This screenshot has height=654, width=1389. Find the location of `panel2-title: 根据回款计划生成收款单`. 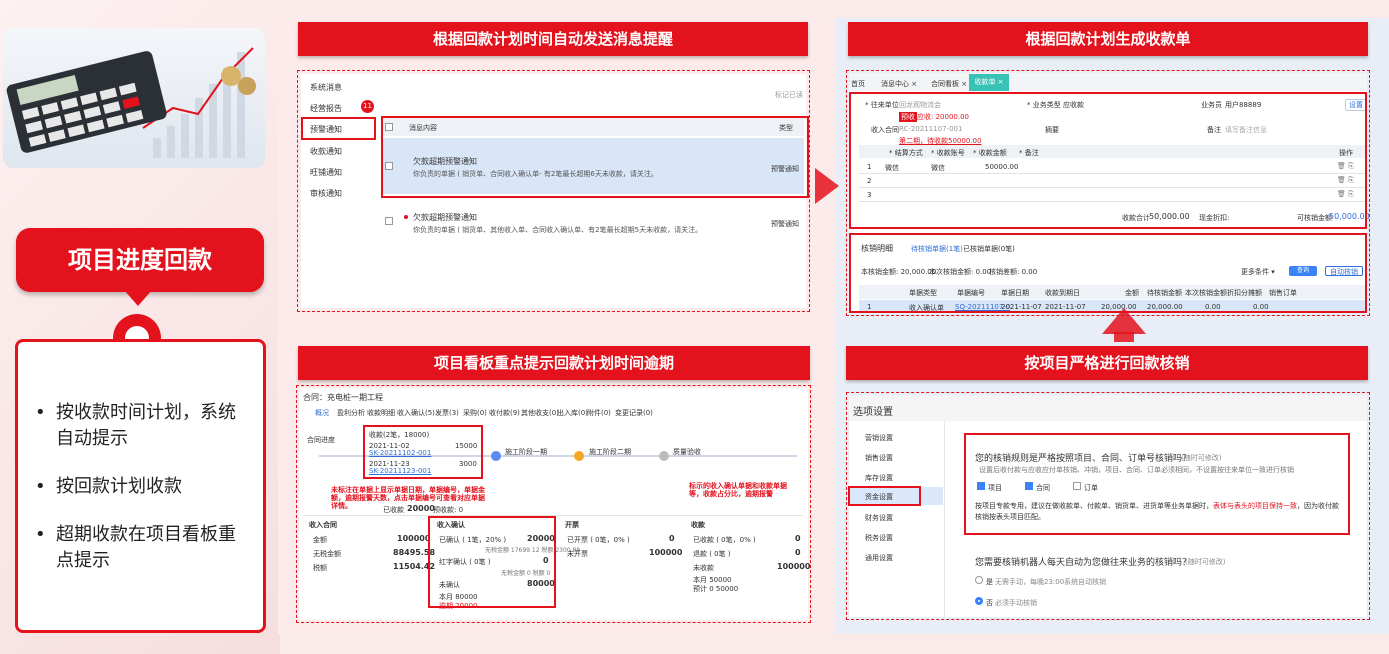

panel2-title: 根据回款计划生成收款单 is located at coordinates (1108, 39).